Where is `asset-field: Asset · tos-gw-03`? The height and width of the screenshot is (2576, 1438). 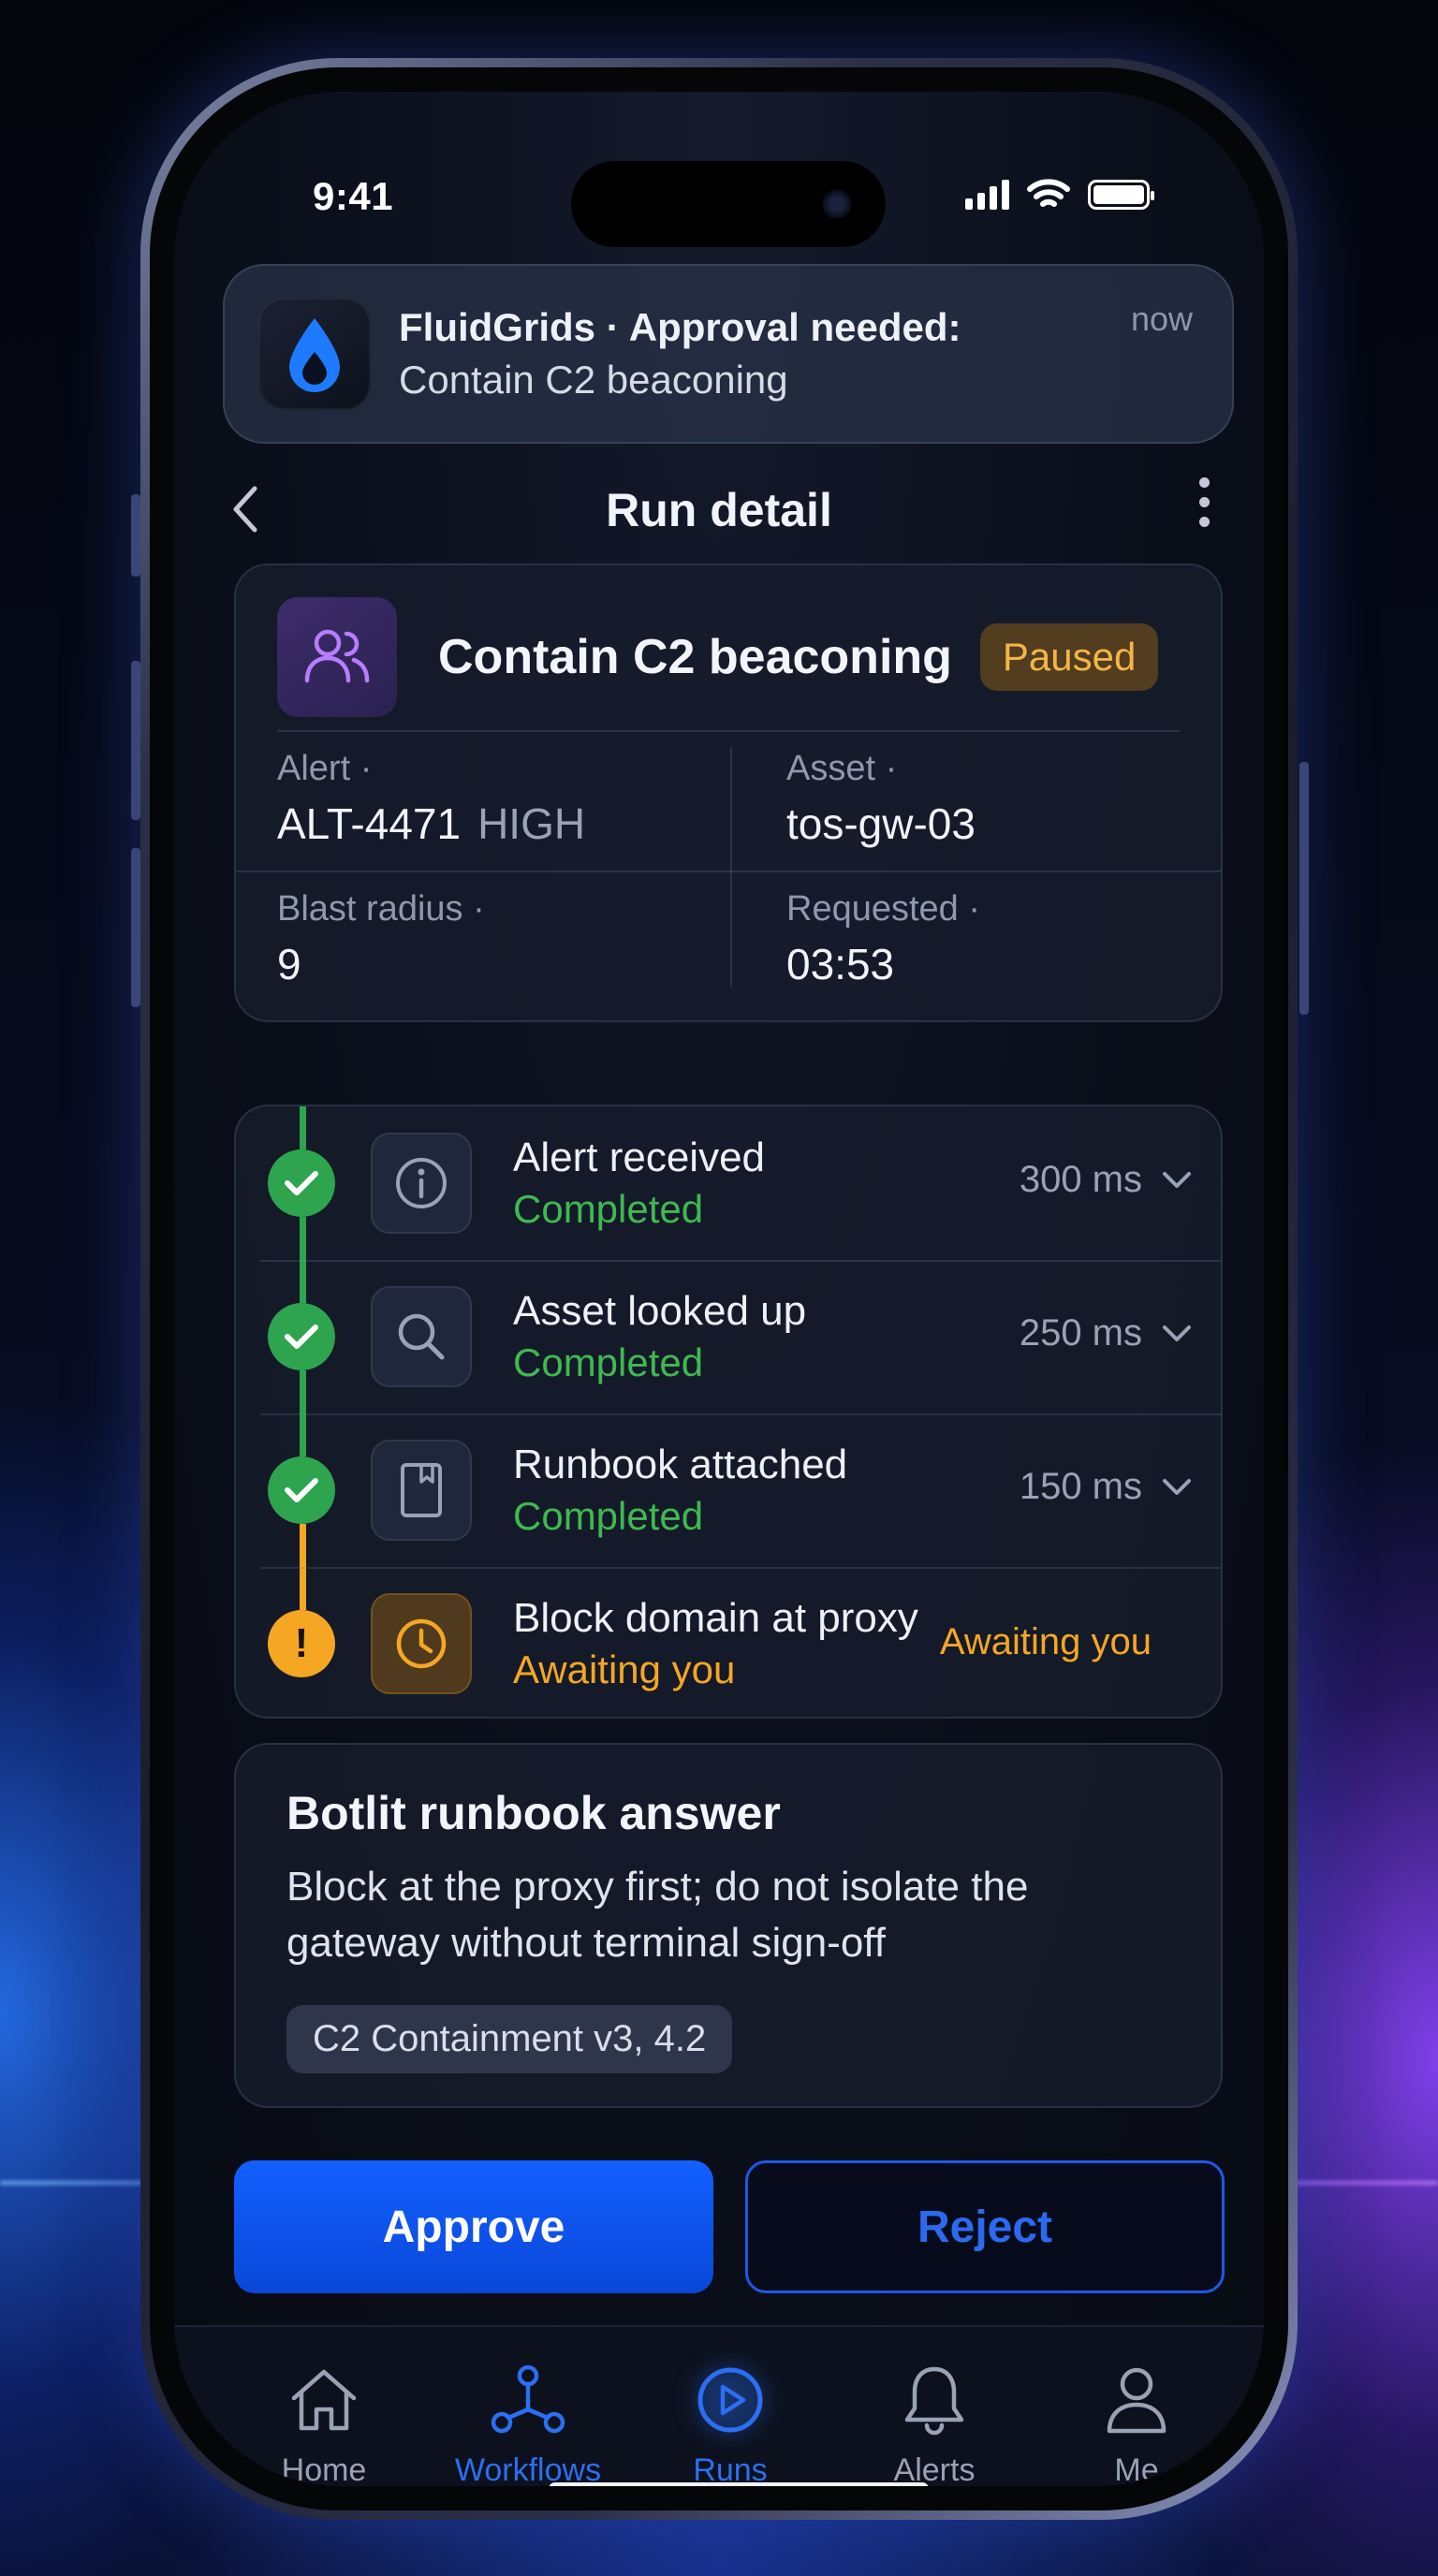 asset-field: Asset · tos-gw-03 is located at coordinates (881, 799).